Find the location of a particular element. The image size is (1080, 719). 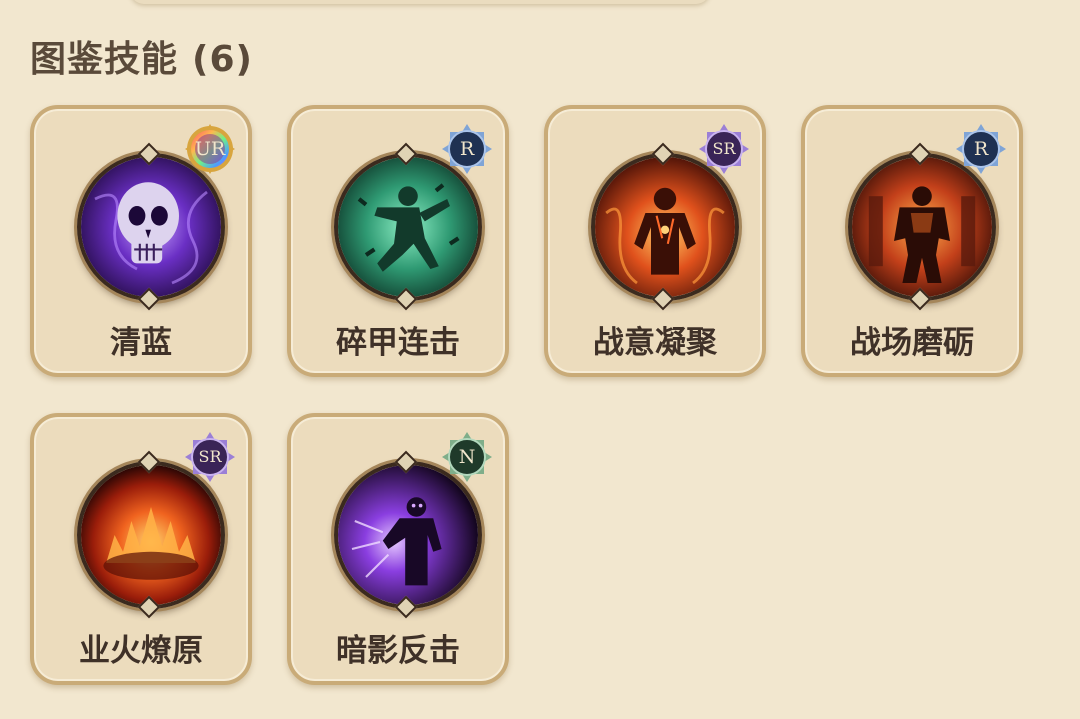

rarity-label: UR is located at coordinates (210, 149).